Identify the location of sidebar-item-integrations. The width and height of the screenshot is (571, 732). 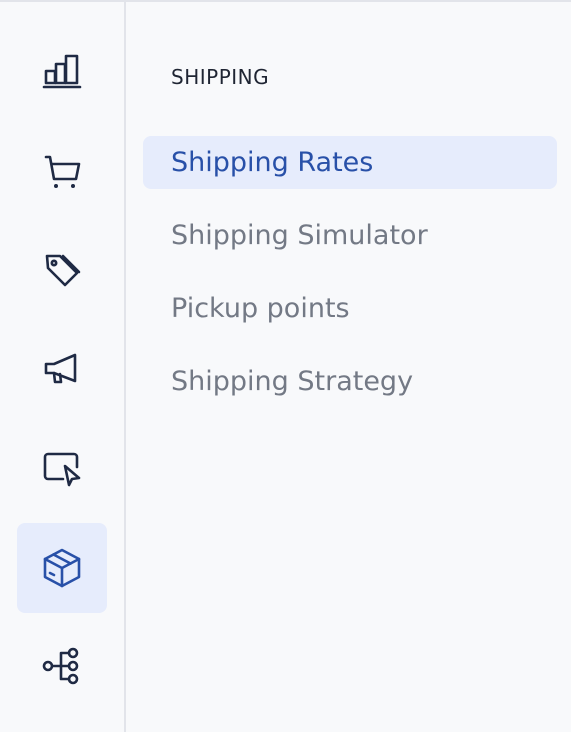
(62, 666).